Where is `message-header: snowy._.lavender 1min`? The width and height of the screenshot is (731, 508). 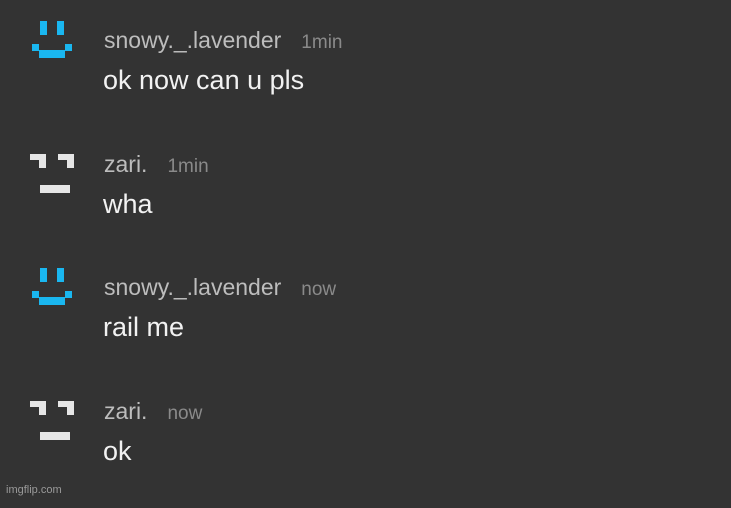
message-header: snowy._.lavender 1min is located at coordinates (223, 40).